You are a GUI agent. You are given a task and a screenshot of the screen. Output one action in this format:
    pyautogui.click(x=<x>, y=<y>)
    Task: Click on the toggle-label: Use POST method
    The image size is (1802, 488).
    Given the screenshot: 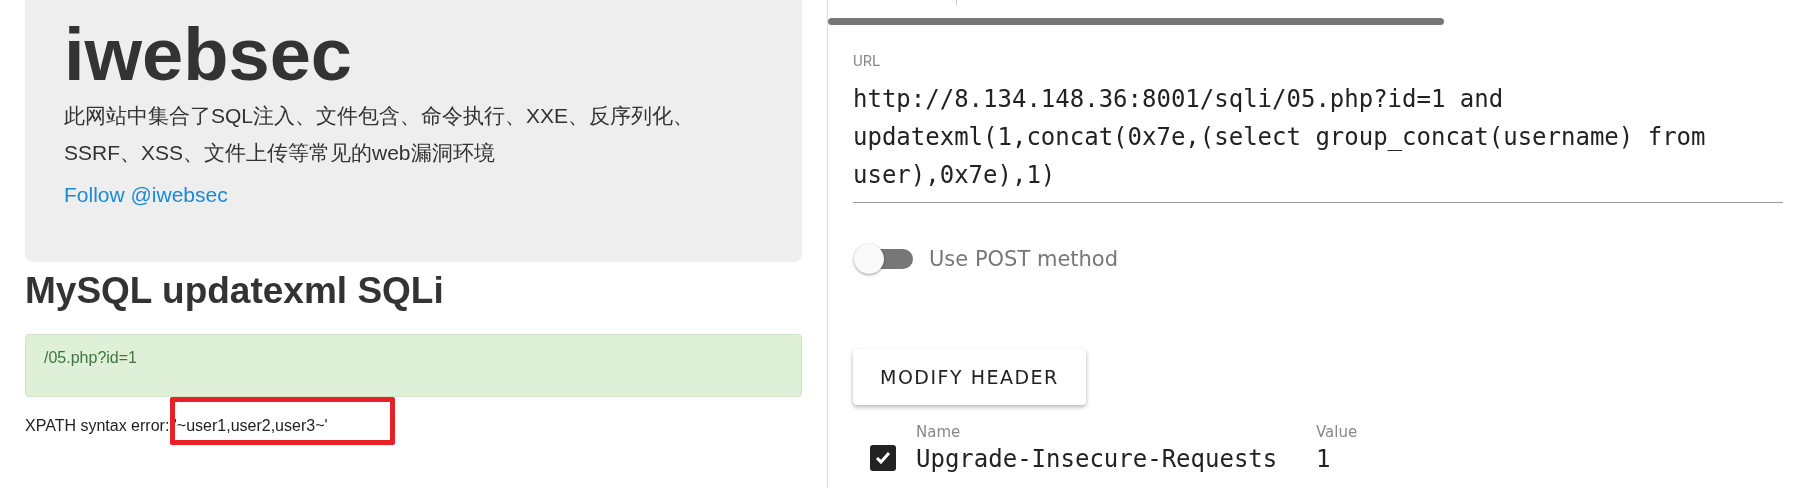 What is the action you would take?
    pyautogui.click(x=1024, y=259)
    